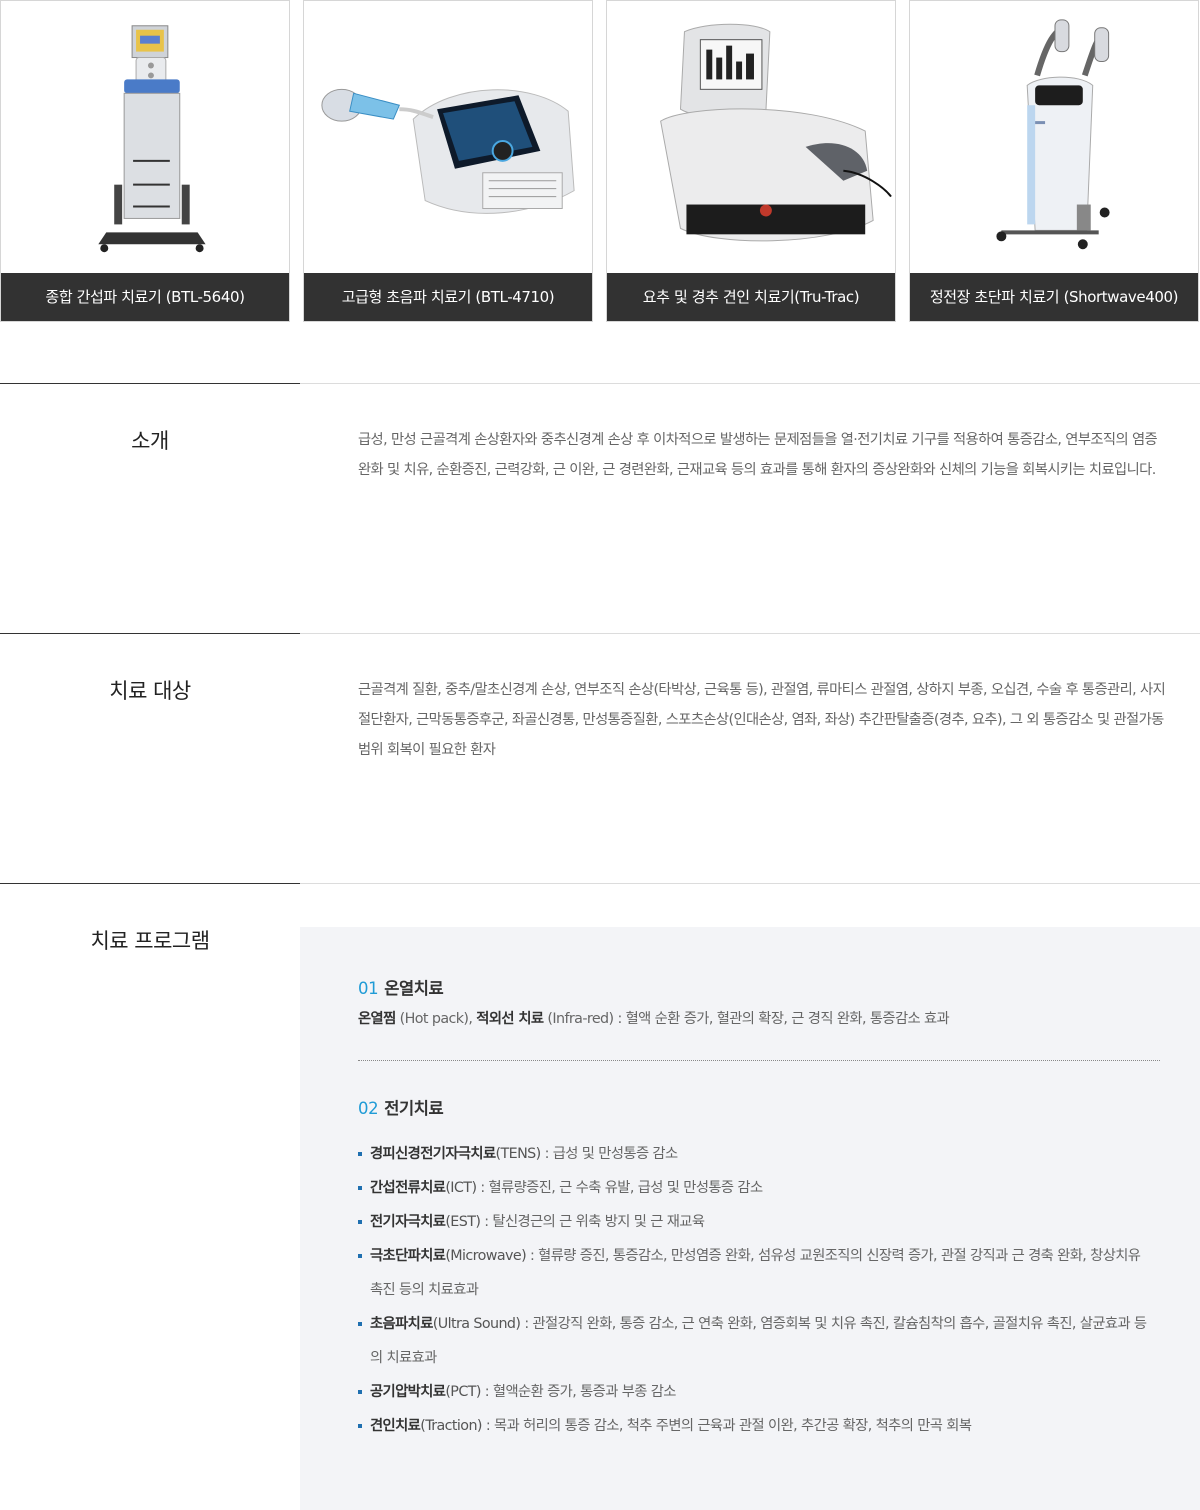  Describe the element at coordinates (486, 1256) in the screenshot. I see `treatment-code: (Microwave)` at that location.